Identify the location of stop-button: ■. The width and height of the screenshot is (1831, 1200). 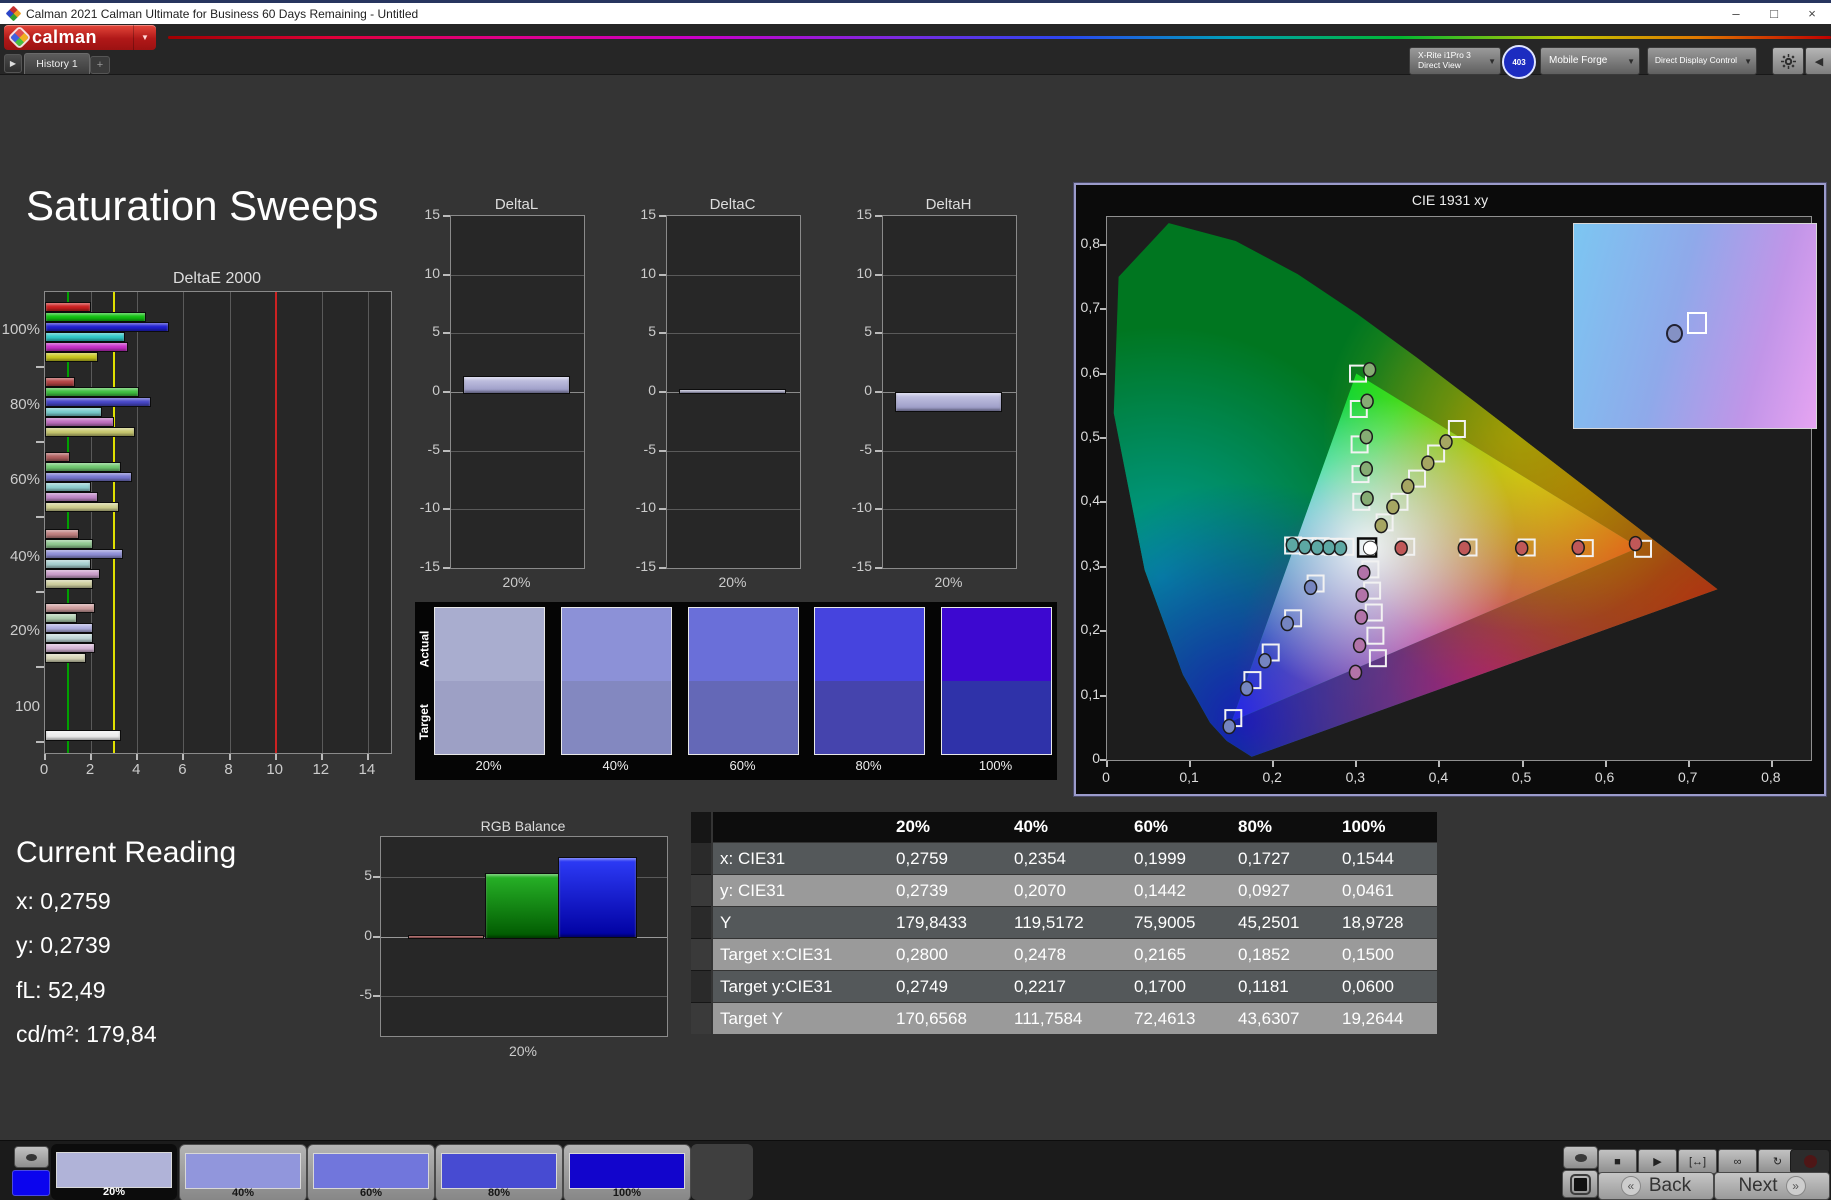
(1617, 1161).